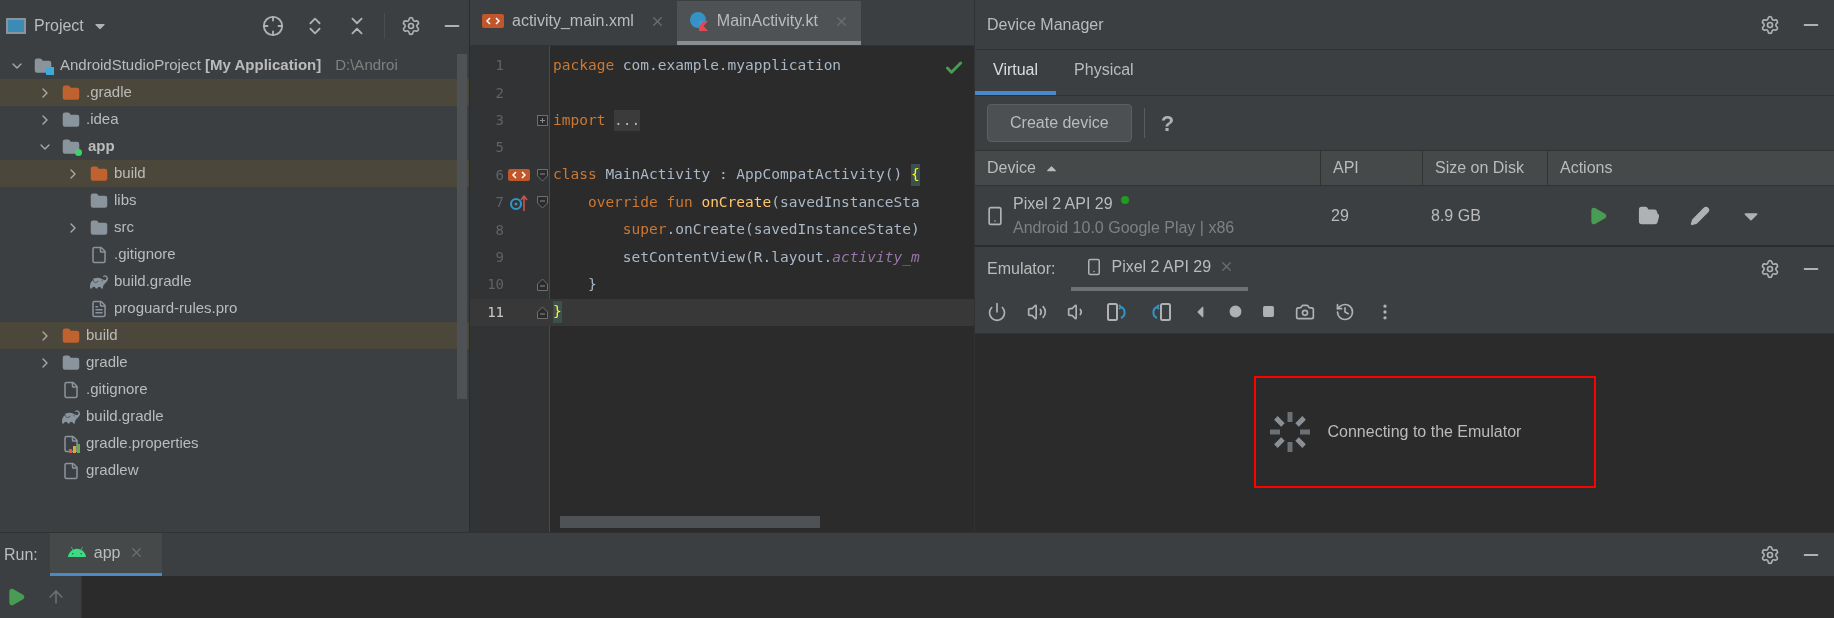 The height and width of the screenshot is (618, 1834). I want to click on create-device-button: Create device, so click(1059, 123).